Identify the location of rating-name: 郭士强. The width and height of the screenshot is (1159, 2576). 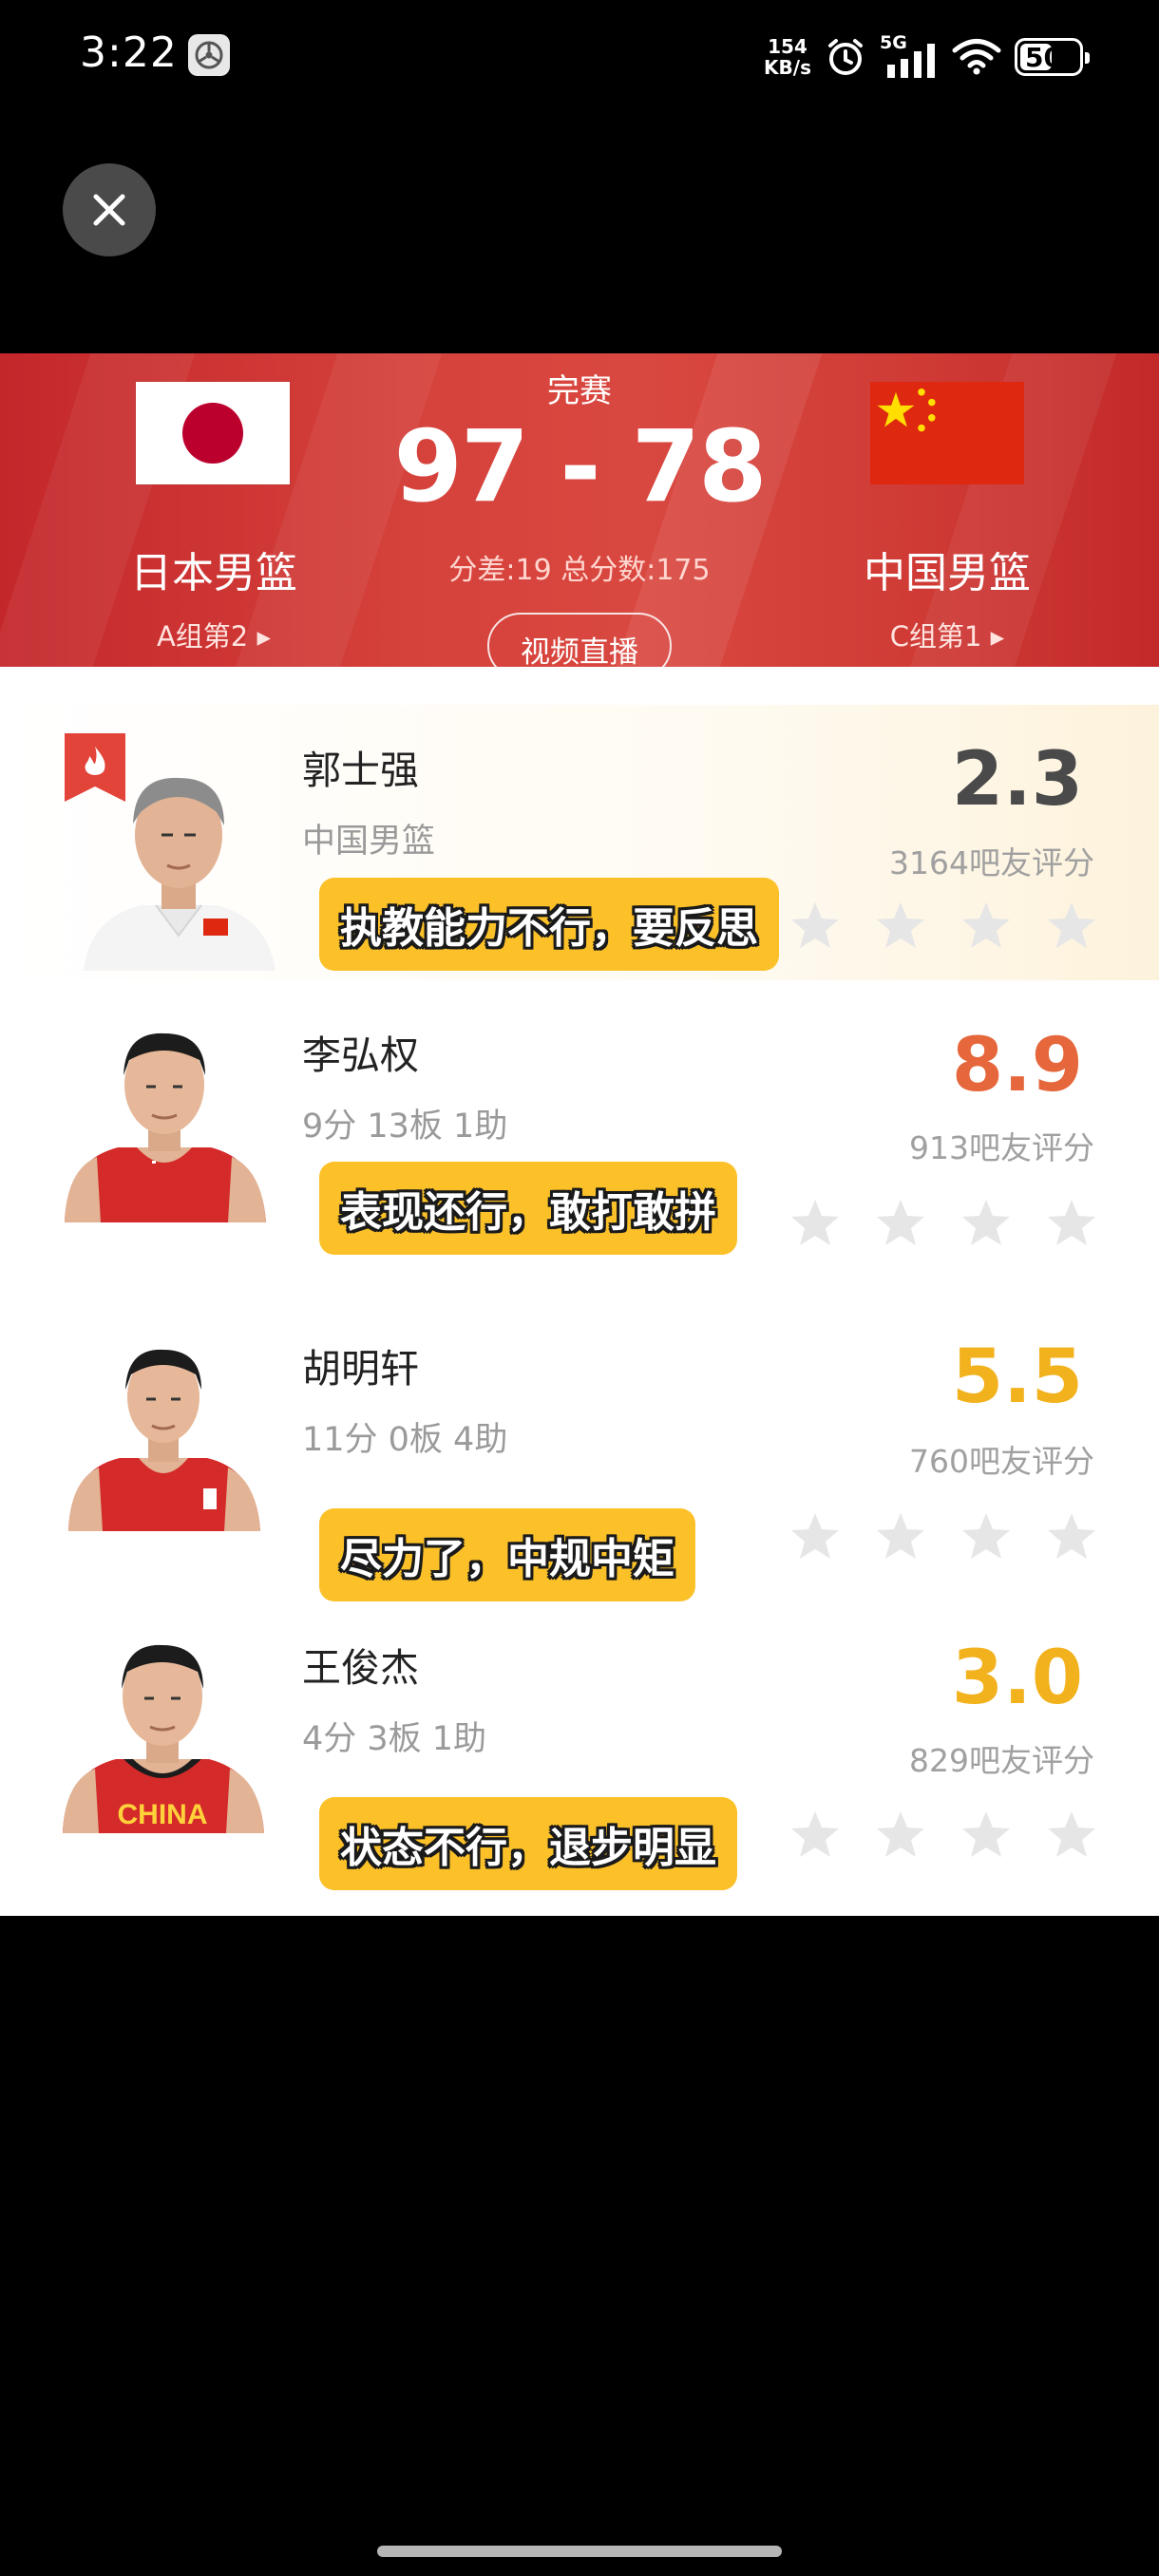
(360, 770).